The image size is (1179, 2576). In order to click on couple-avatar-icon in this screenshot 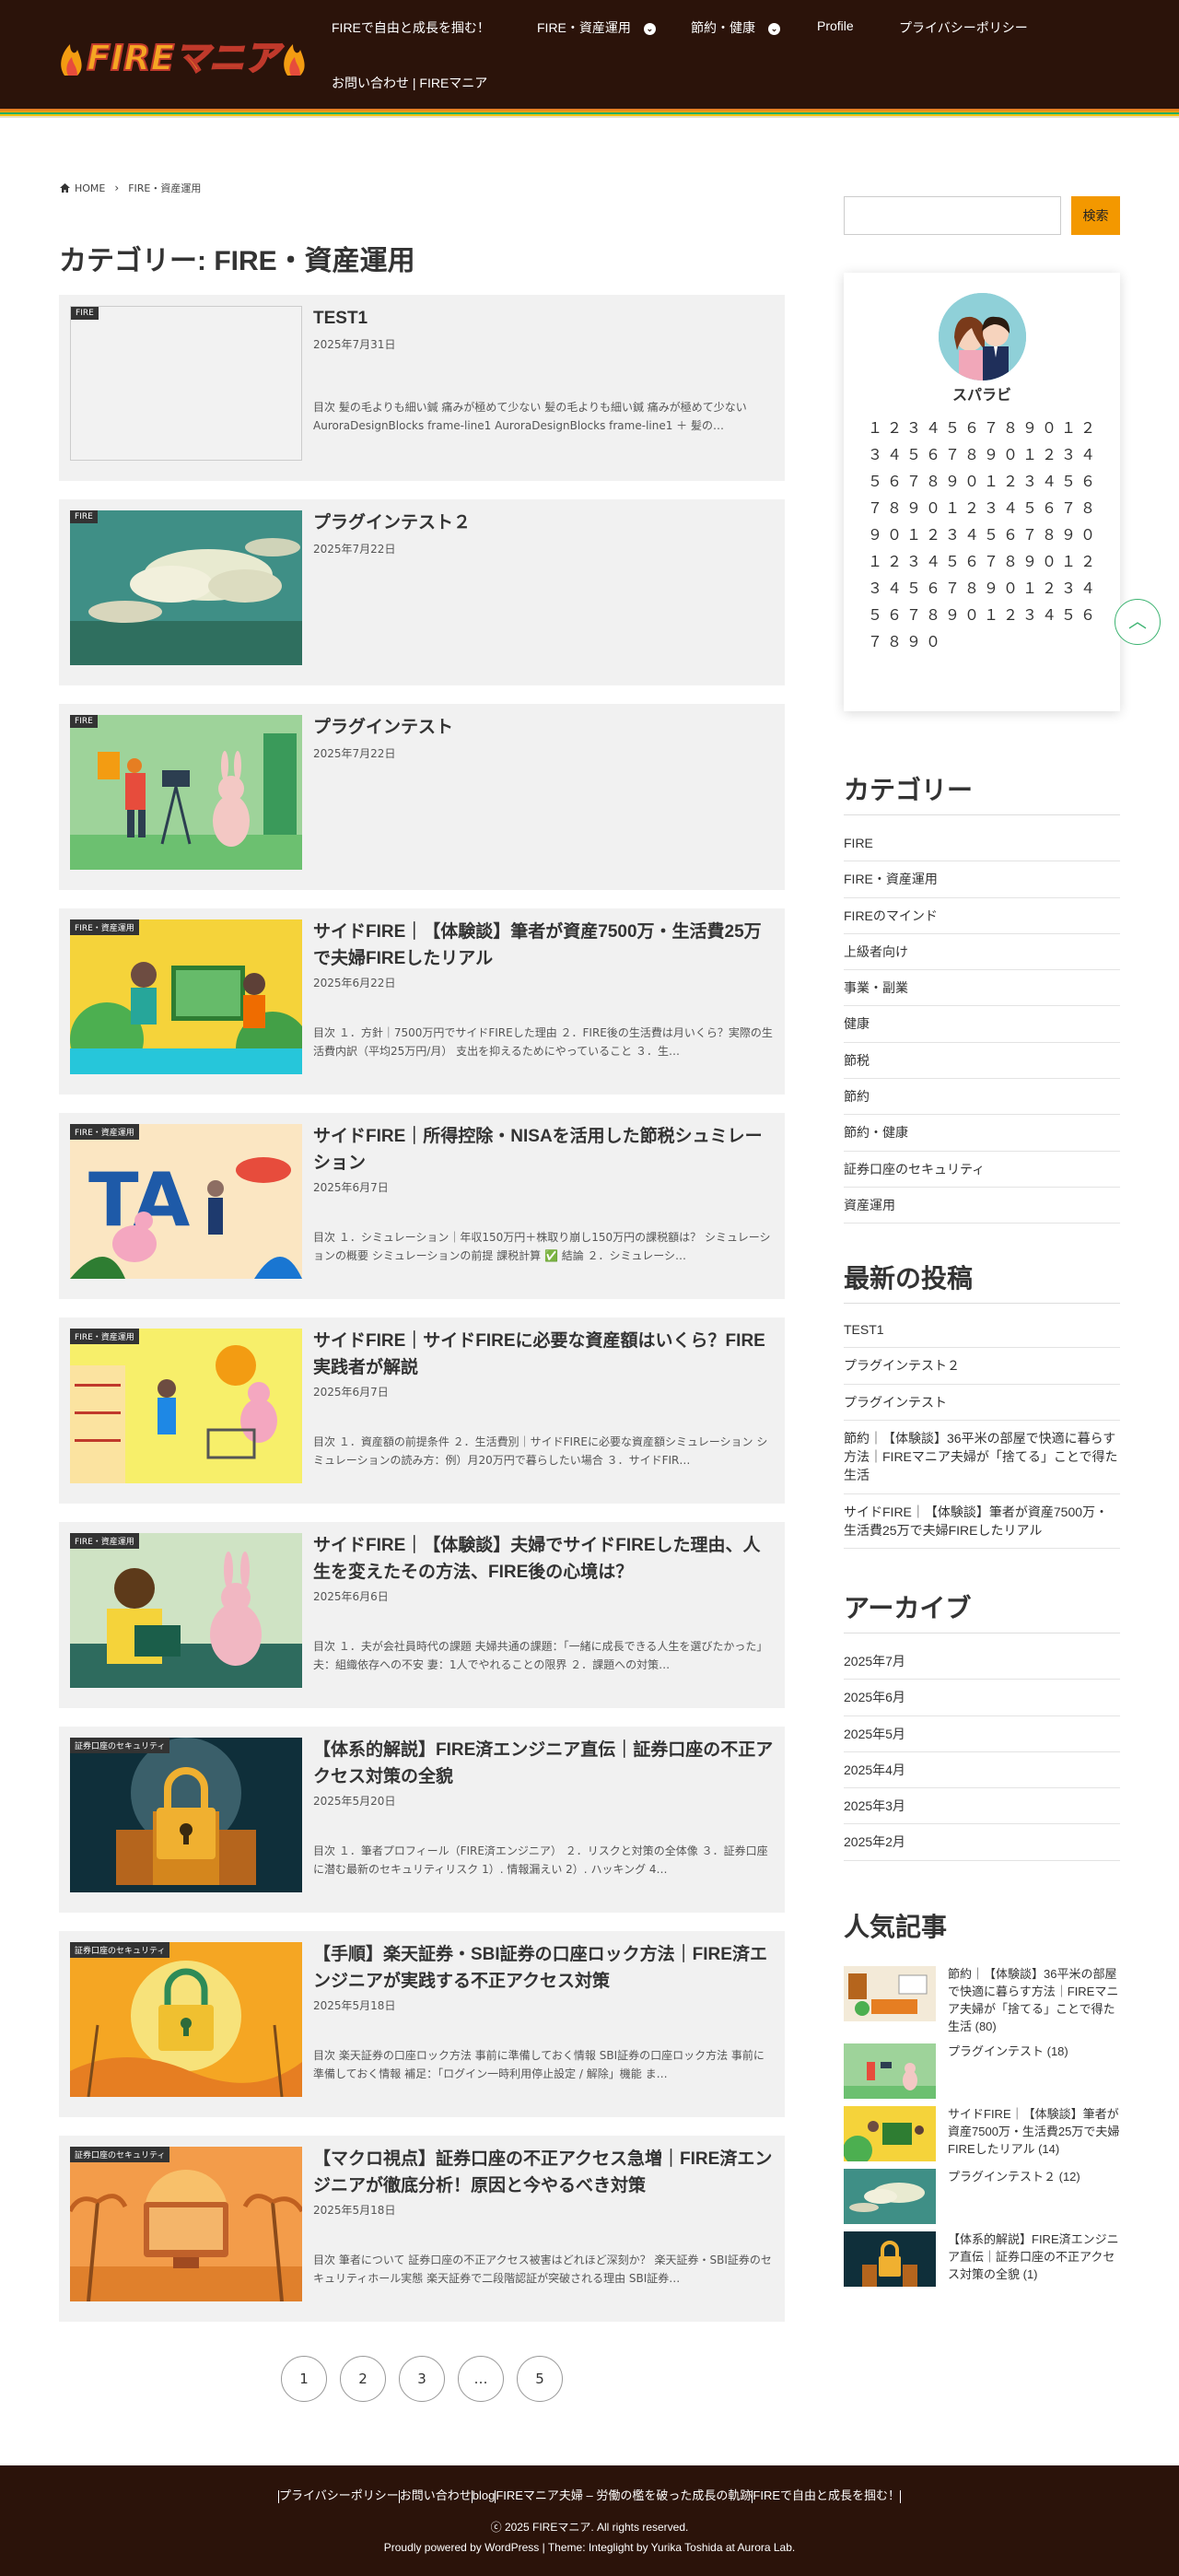, I will do `click(982, 337)`.